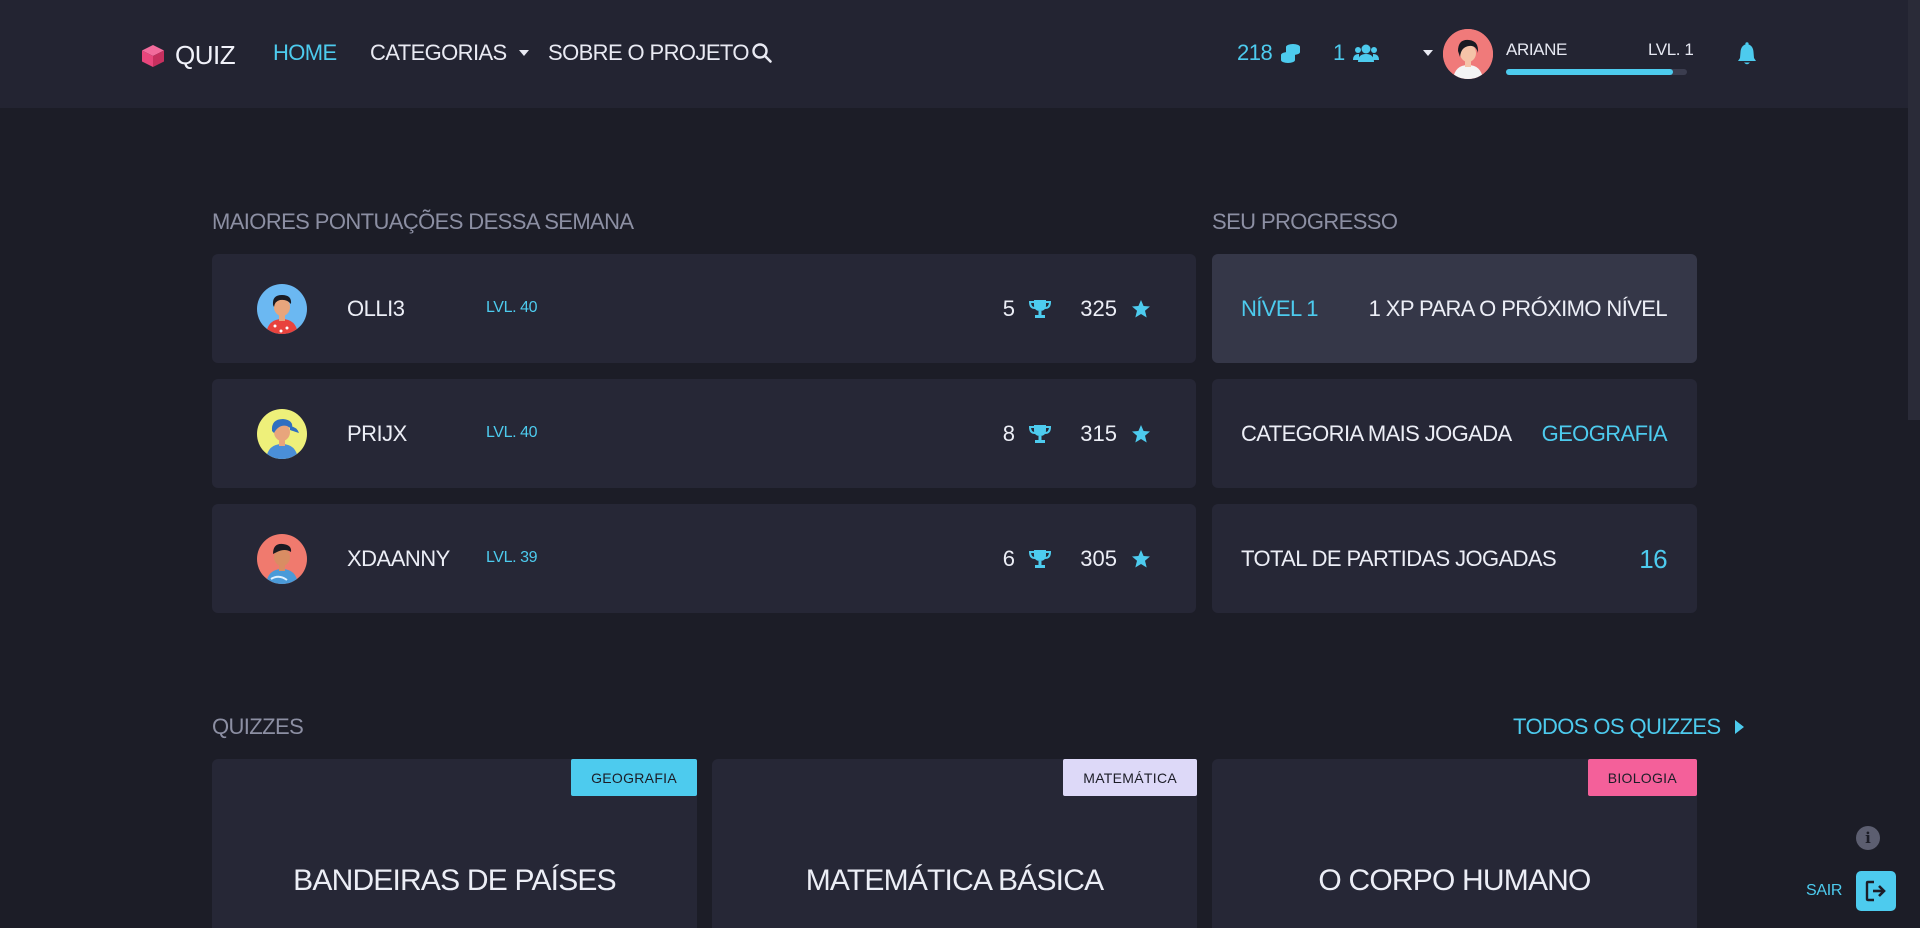 This screenshot has height=928, width=1920. I want to click on all-quizzes-label: TODOS OS QUIZZES, so click(1617, 727).